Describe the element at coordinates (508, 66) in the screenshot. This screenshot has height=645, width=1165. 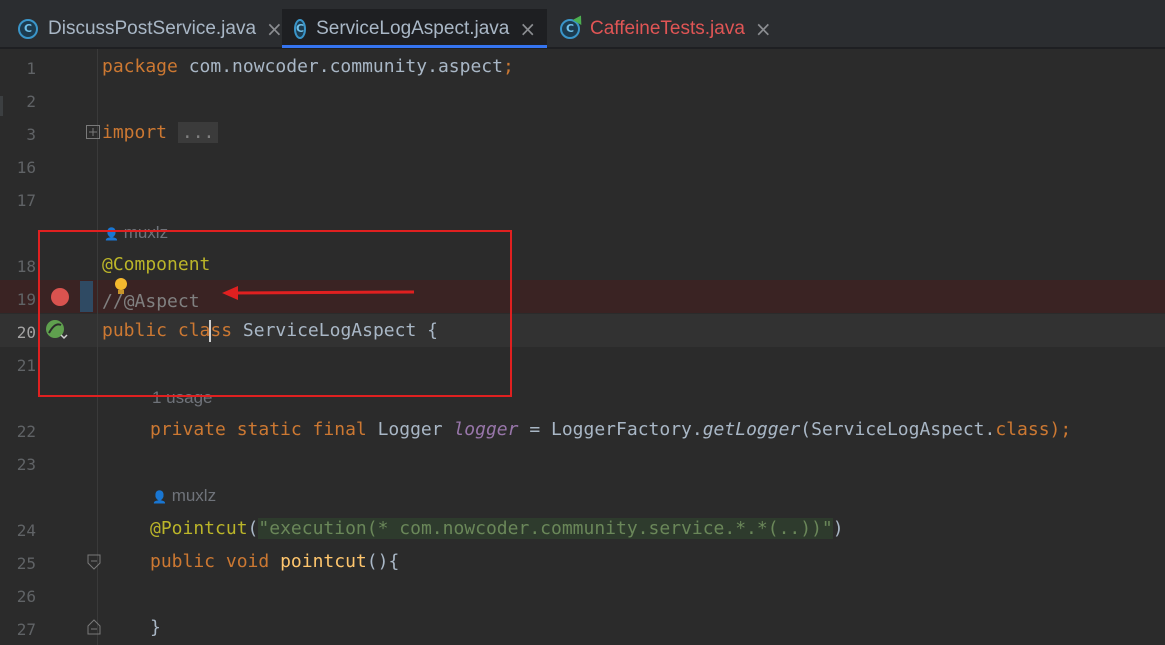
I see `semicolon: ;` at that location.